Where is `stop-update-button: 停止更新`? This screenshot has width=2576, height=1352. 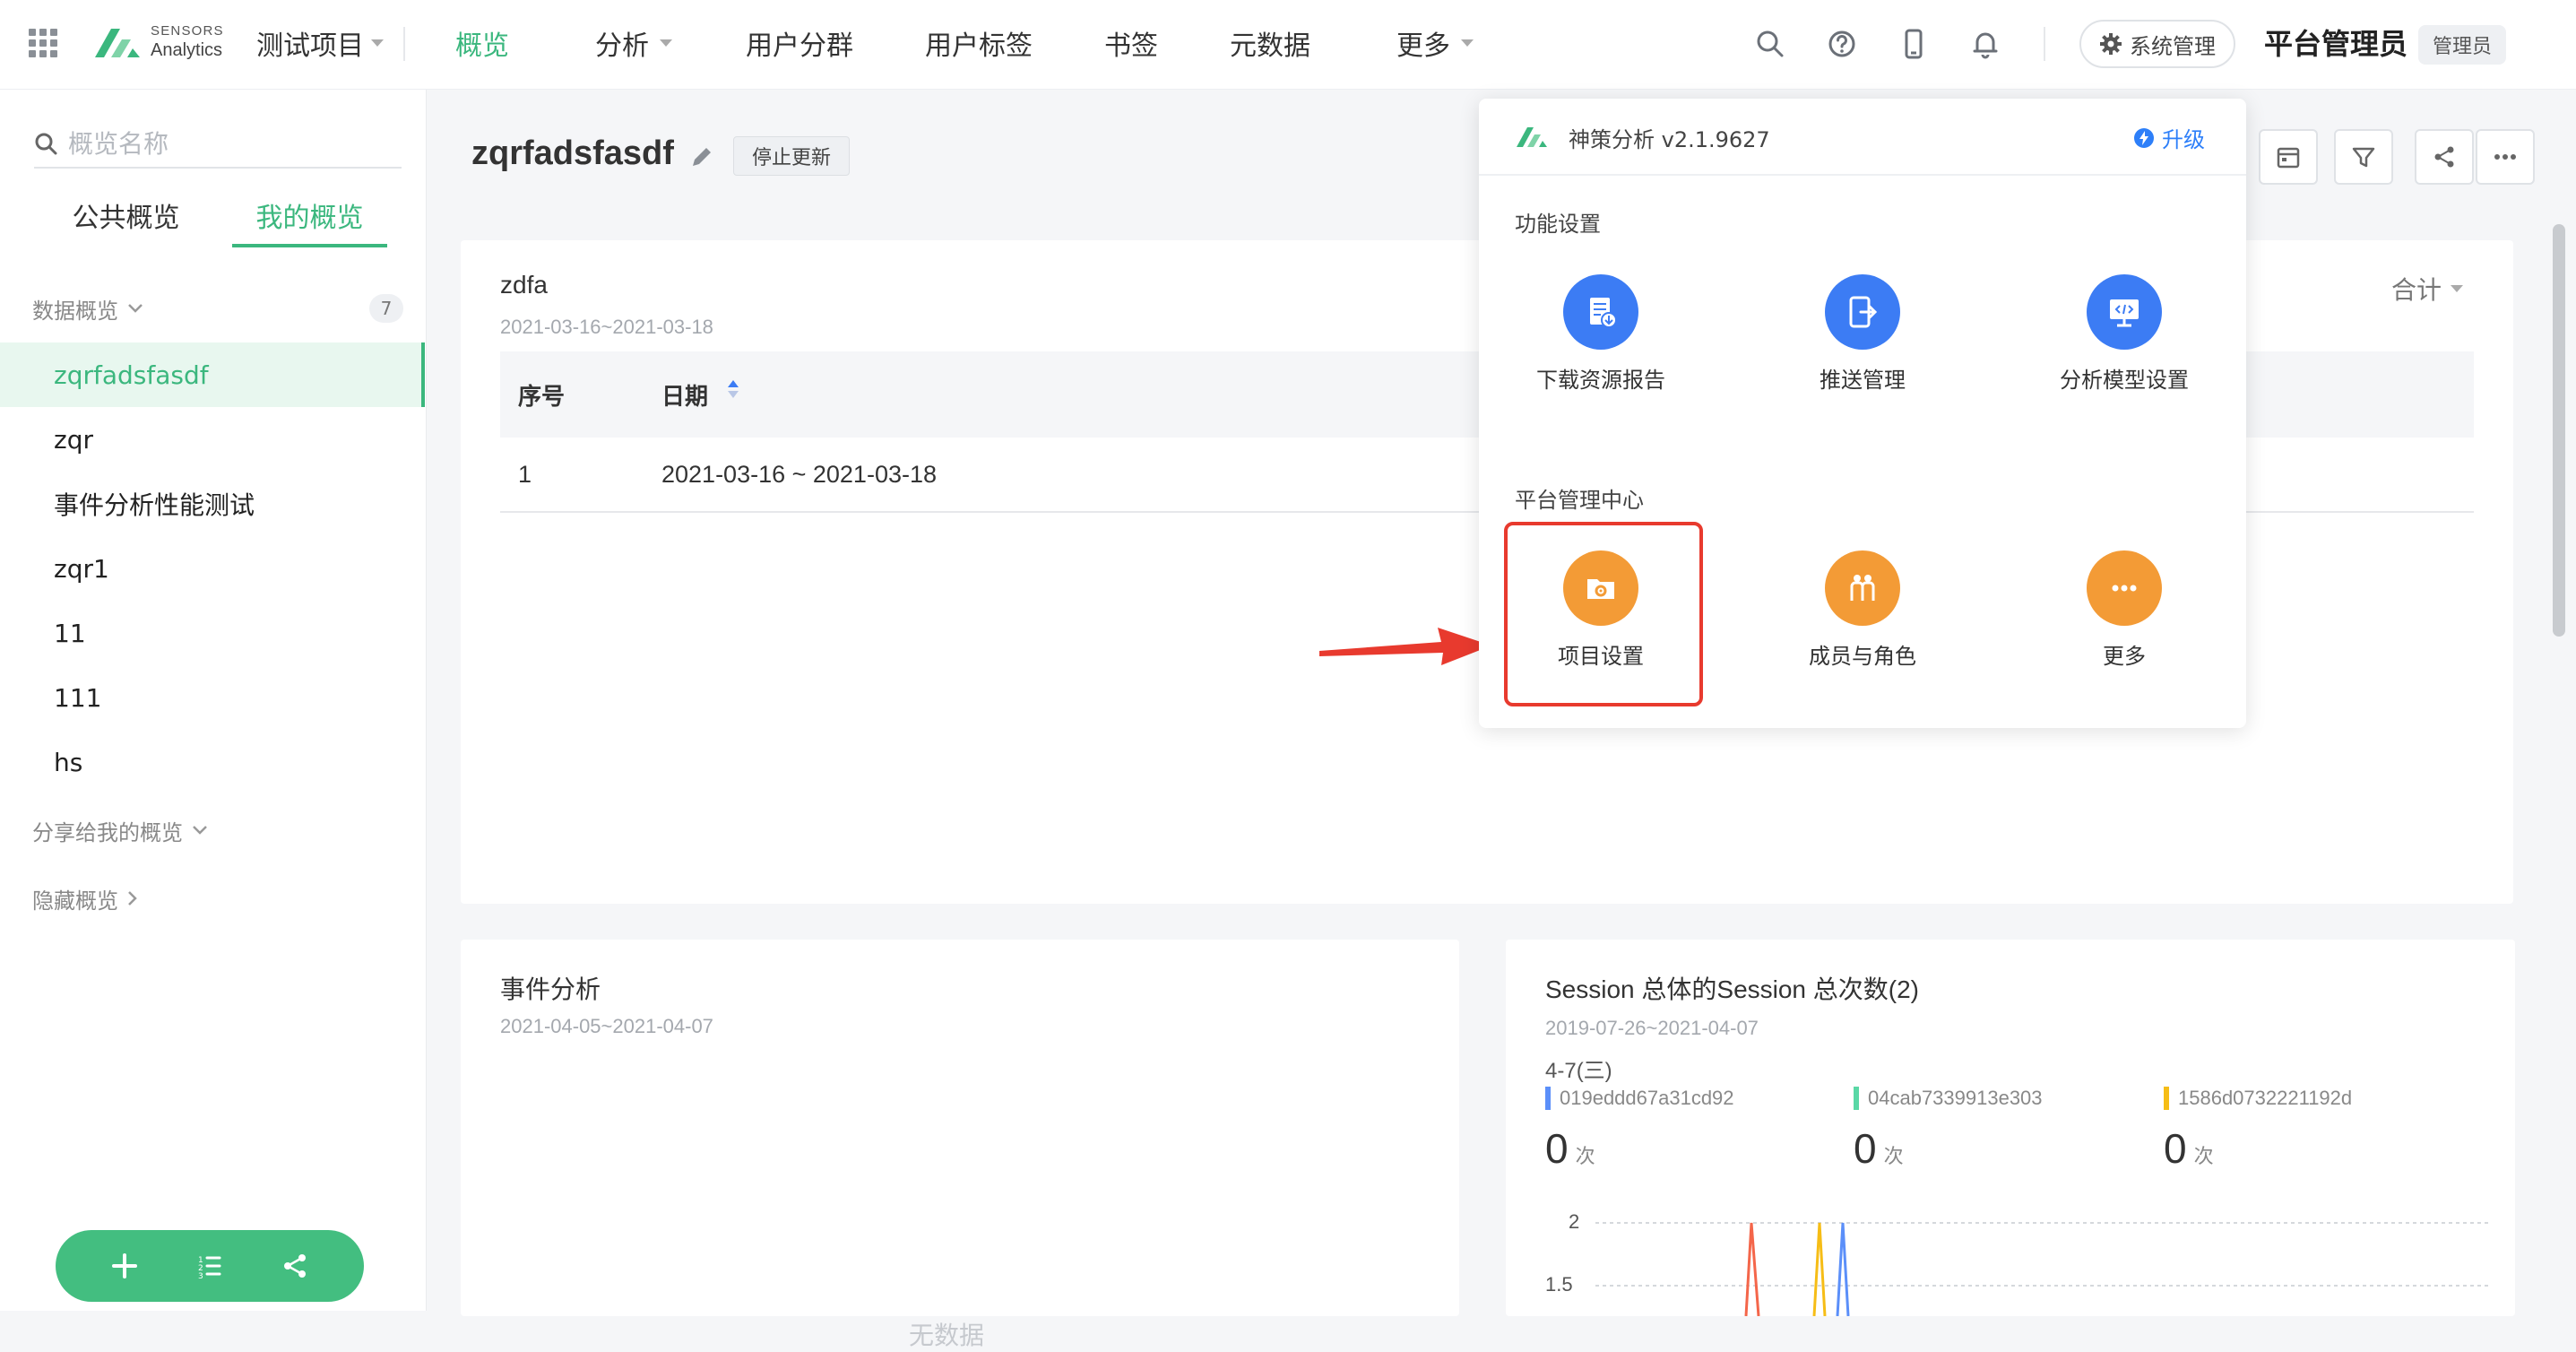
stop-update-button: 停止更新 is located at coordinates (792, 156).